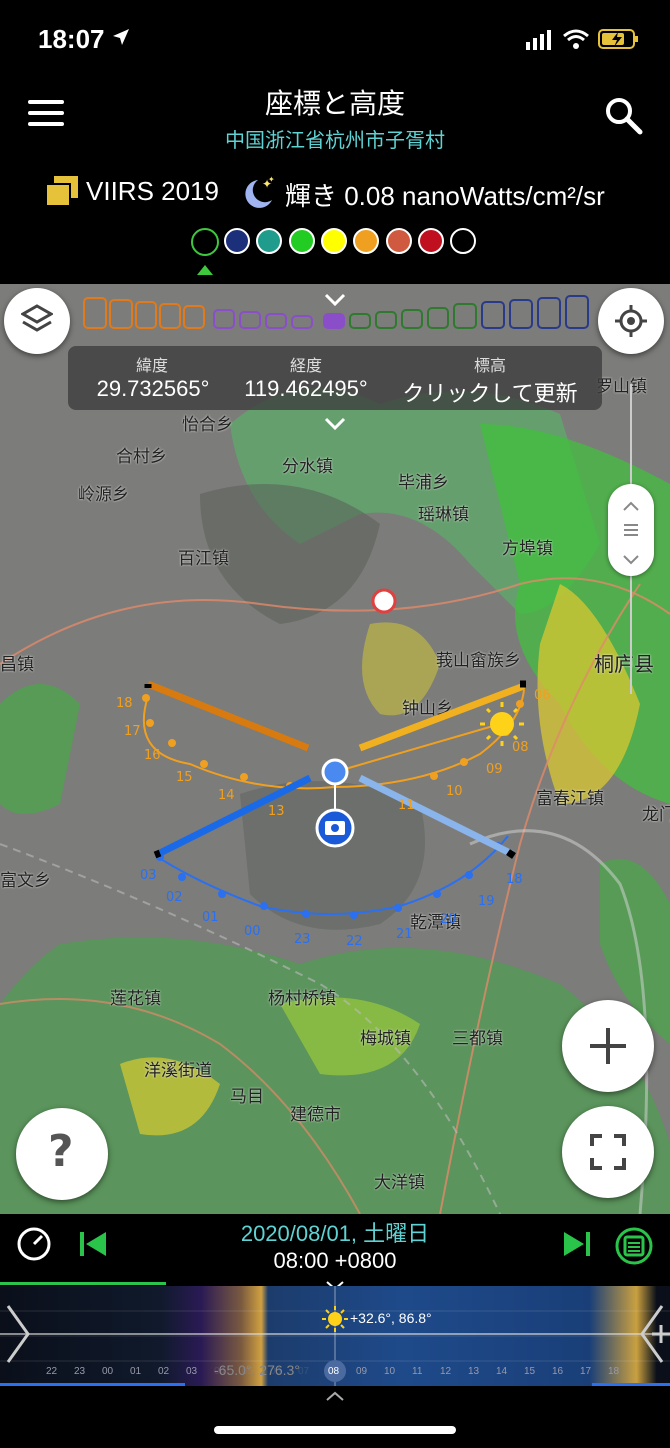 The width and height of the screenshot is (670, 1448). I want to click on hour-tick: 07, so click(304, 1371).